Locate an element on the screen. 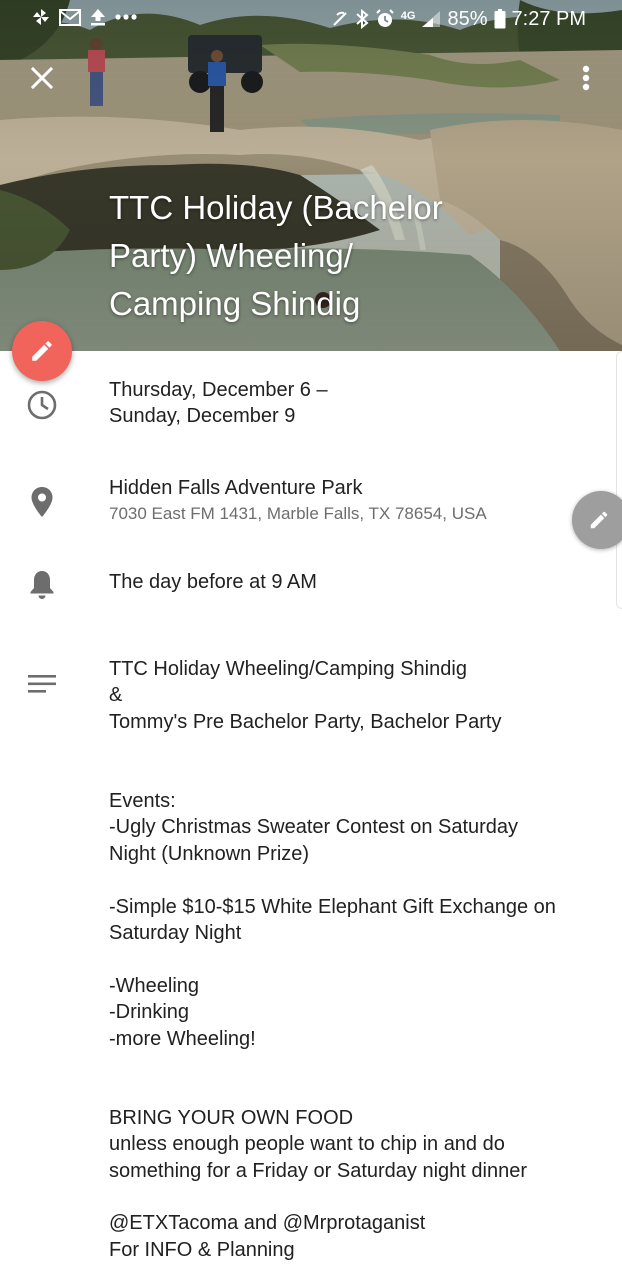 The height and width of the screenshot is (1279, 622). event-title-line: TTC Holiday (Bachelor is located at coordinates (276, 207).